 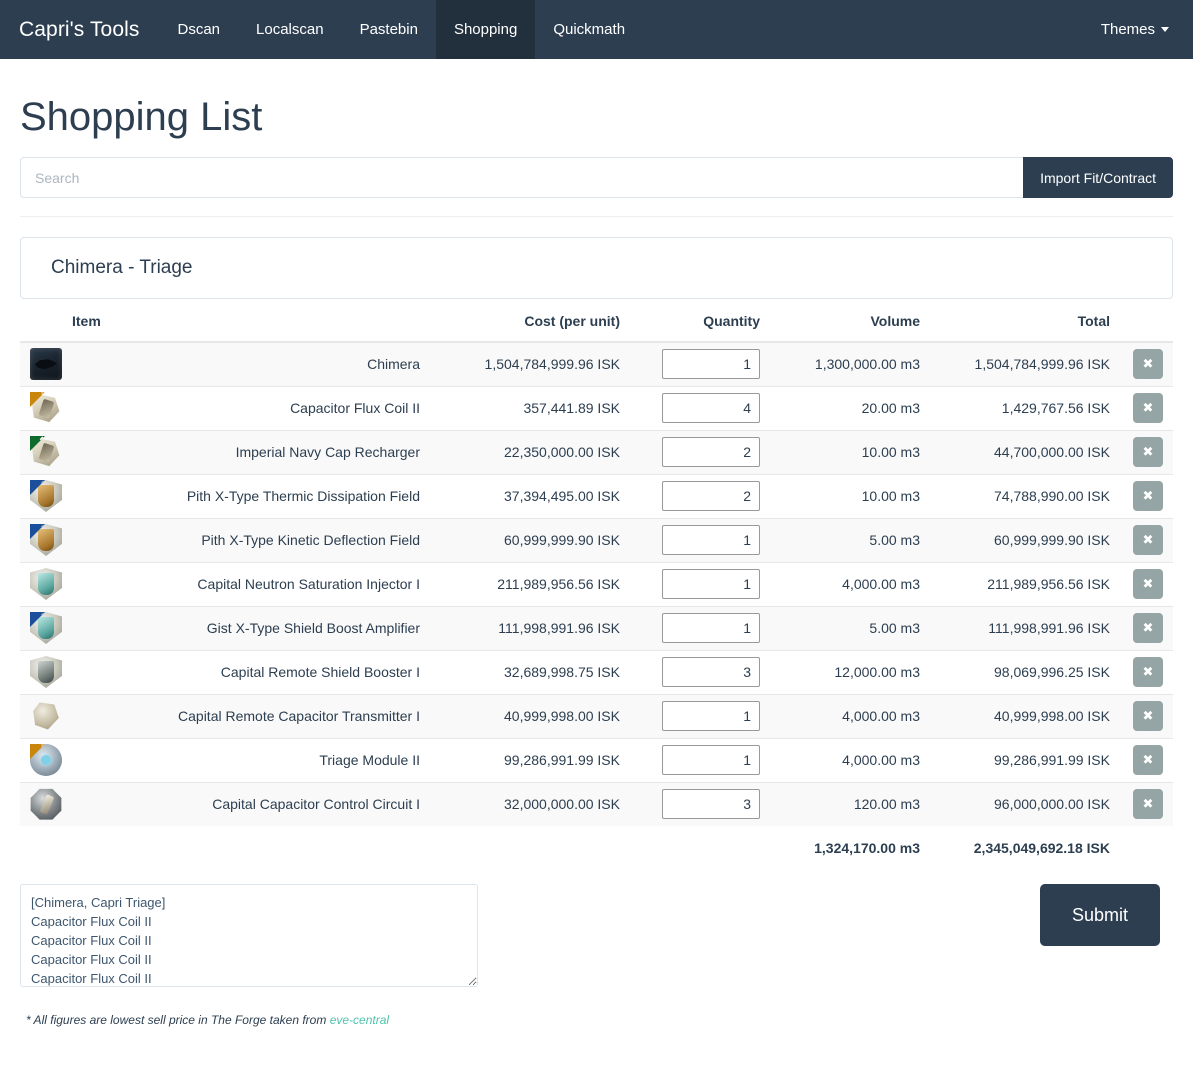 I want to click on fit-name: Chimera - Triage, so click(x=122, y=267).